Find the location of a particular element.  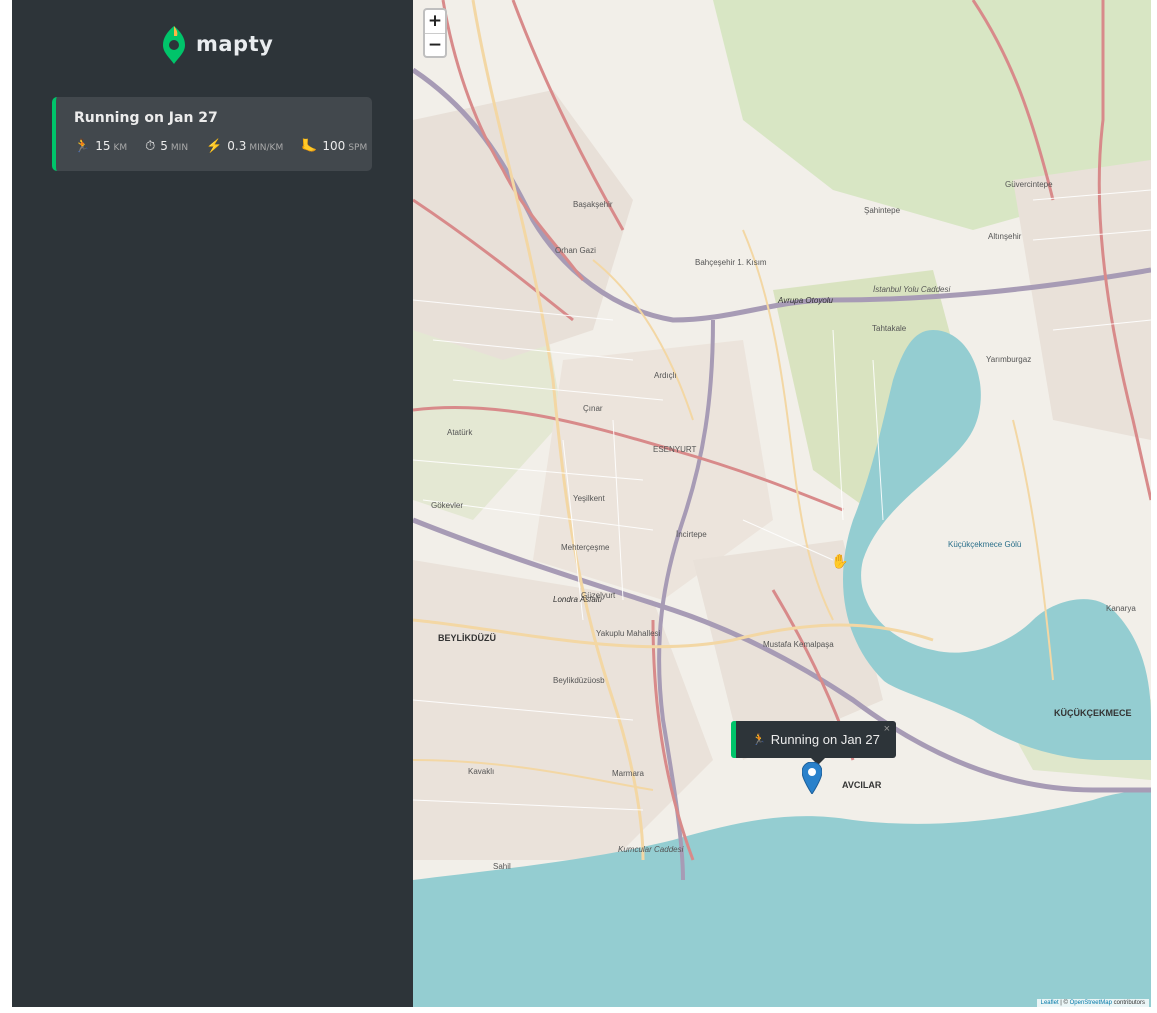

map-label-yesilkent: Yeşilkent is located at coordinates (589, 498).